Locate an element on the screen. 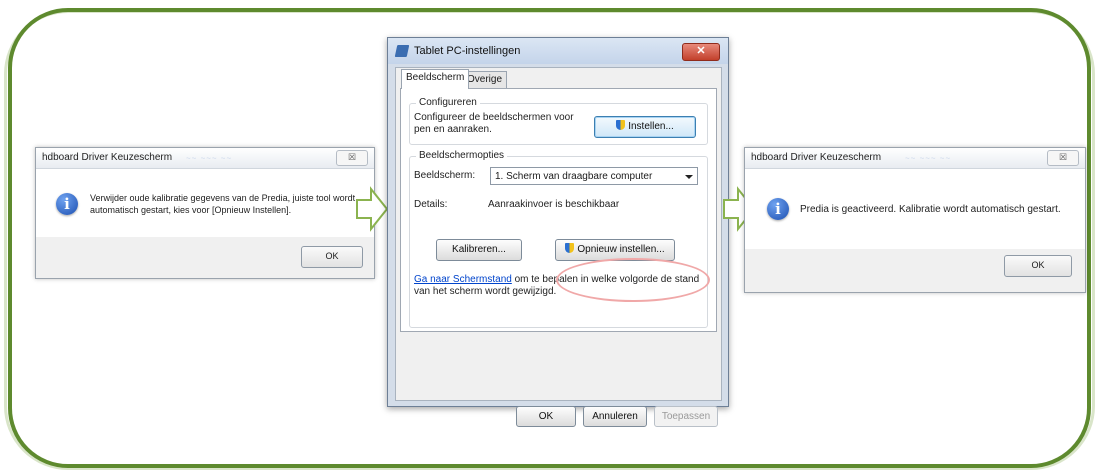  left-dialog-close-button: ☒ is located at coordinates (352, 158).